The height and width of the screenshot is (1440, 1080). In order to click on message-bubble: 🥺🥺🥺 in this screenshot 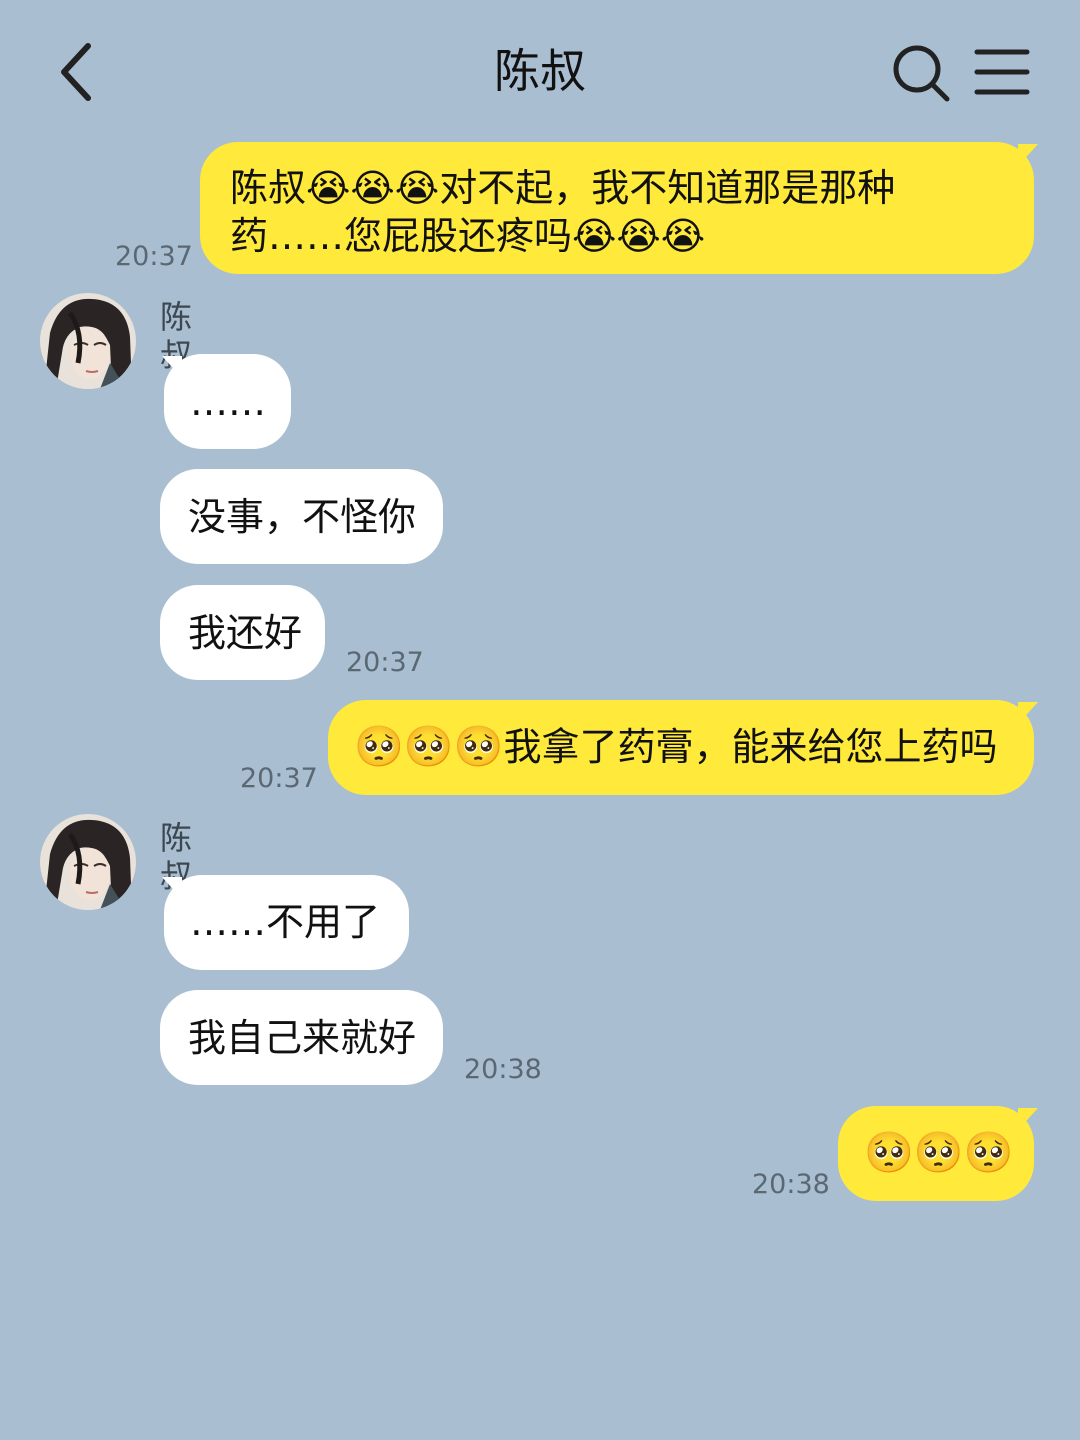, I will do `click(936, 1153)`.